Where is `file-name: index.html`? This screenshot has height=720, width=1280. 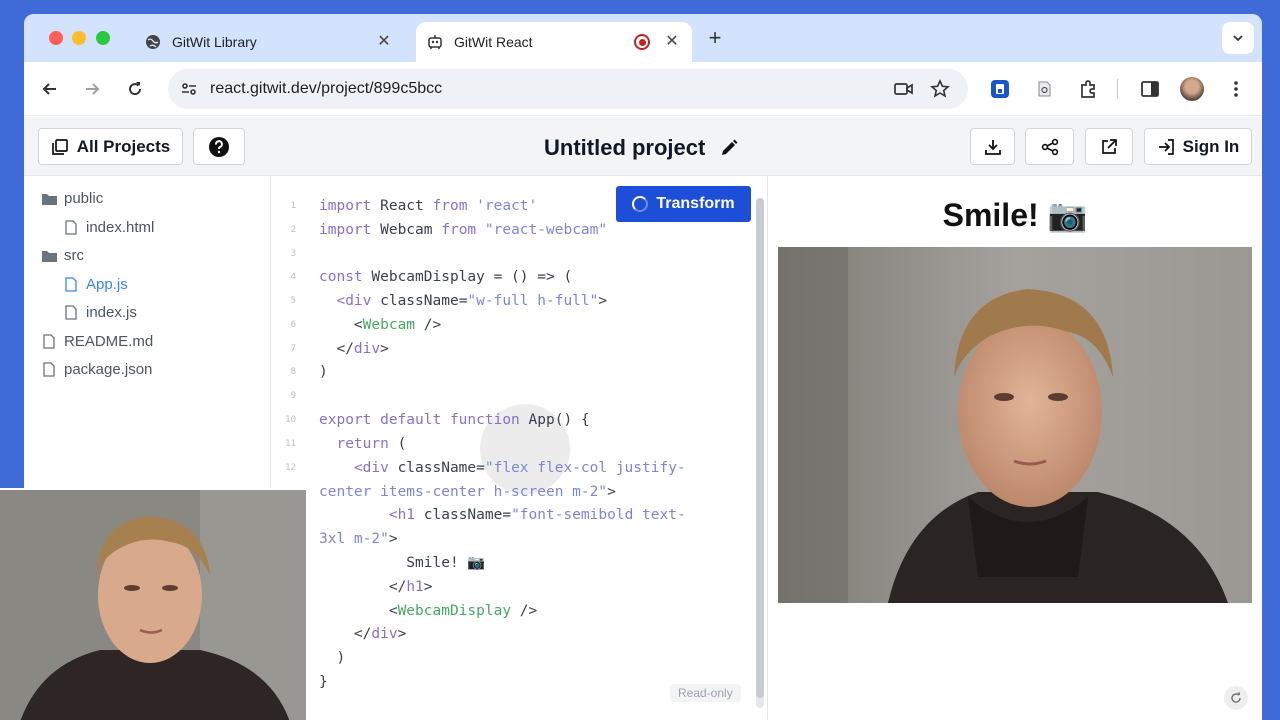 file-name: index.html is located at coordinates (120, 227).